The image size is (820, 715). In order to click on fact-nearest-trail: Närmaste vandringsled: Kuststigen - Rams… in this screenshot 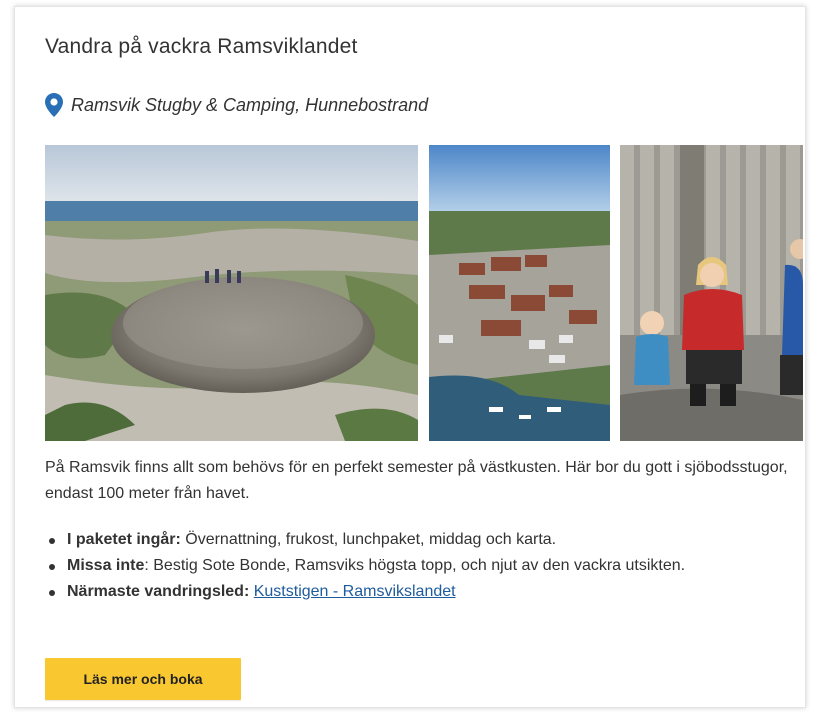, I will do `click(415, 592)`.